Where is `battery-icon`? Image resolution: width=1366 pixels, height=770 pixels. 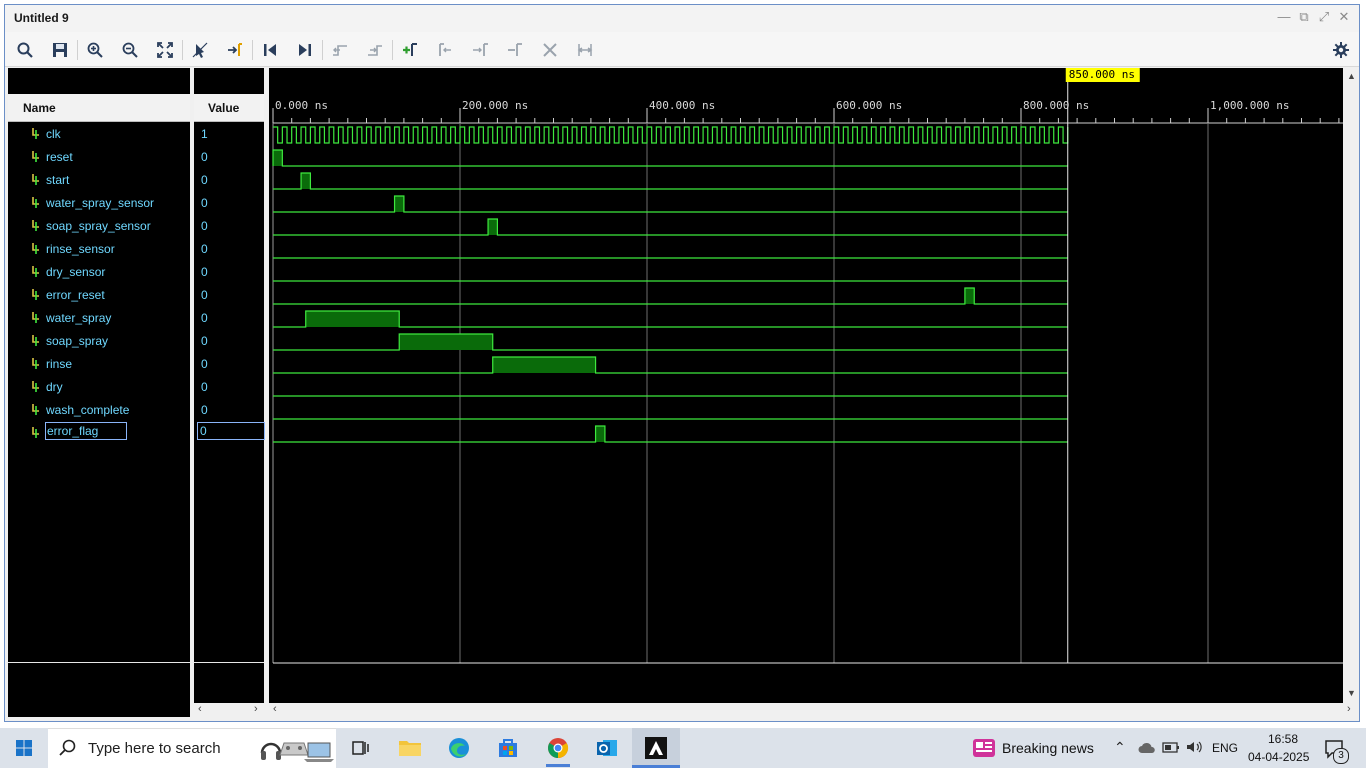 battery-icon is located at coordinates (1171, 749).